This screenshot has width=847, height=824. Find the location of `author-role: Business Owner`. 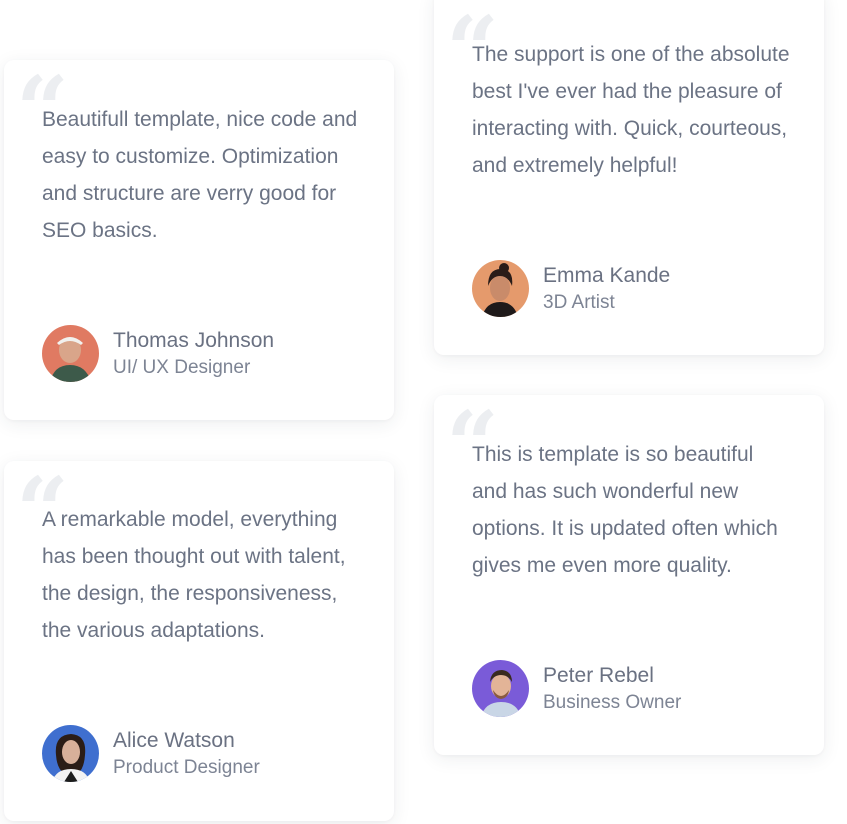

author-role: Business Owner is located at coordinates (612, 702).